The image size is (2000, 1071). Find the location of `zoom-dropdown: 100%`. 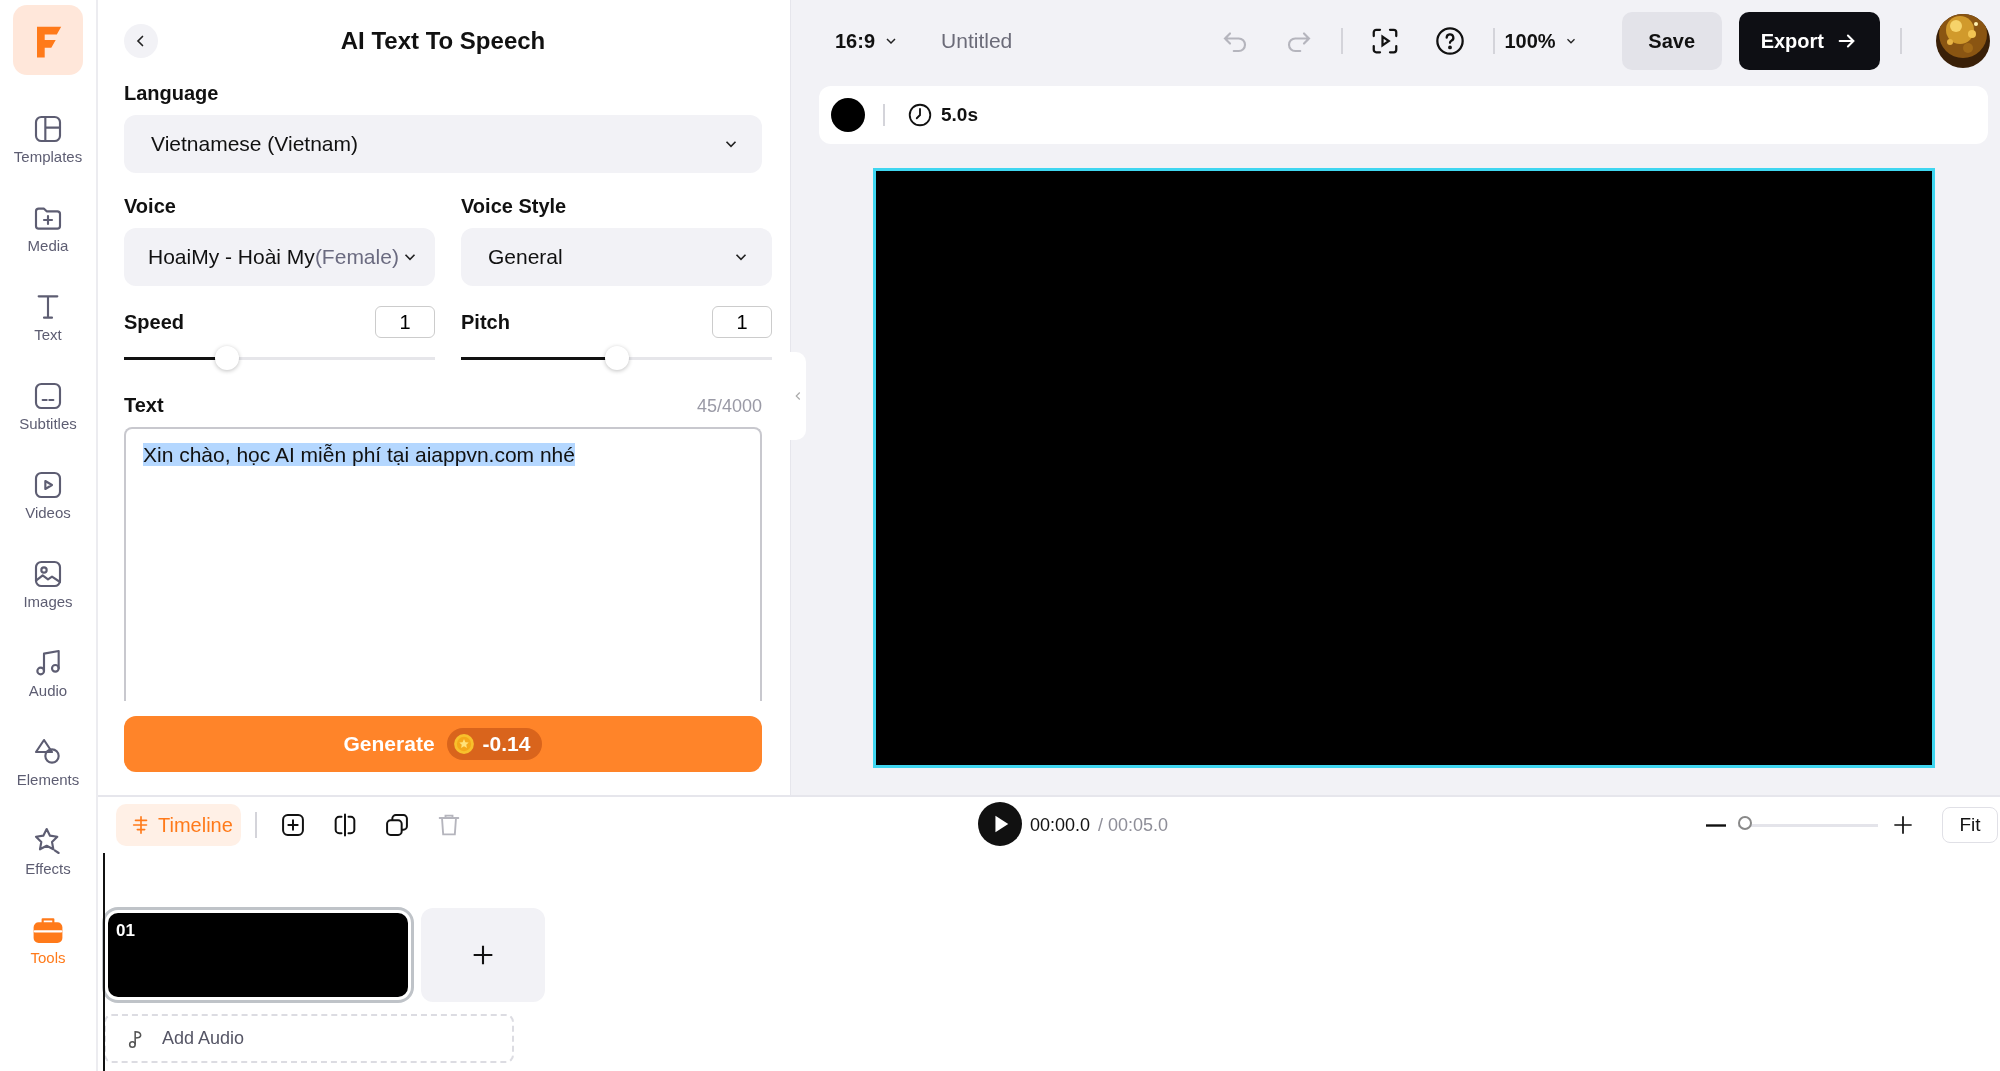

zoom-dropdown: 100% is located at coordinates (1541, 41).